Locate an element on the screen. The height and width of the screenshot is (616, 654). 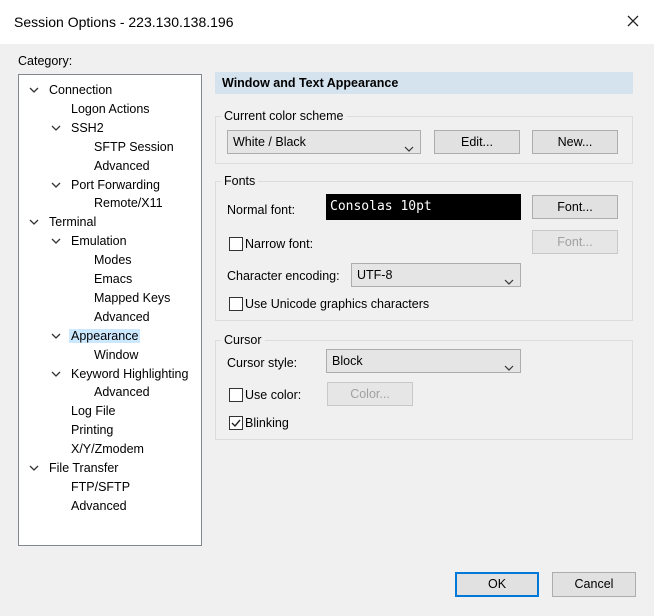
title-bar: Session Options - 223.130.138.196 is located at coordinates (327, 22).